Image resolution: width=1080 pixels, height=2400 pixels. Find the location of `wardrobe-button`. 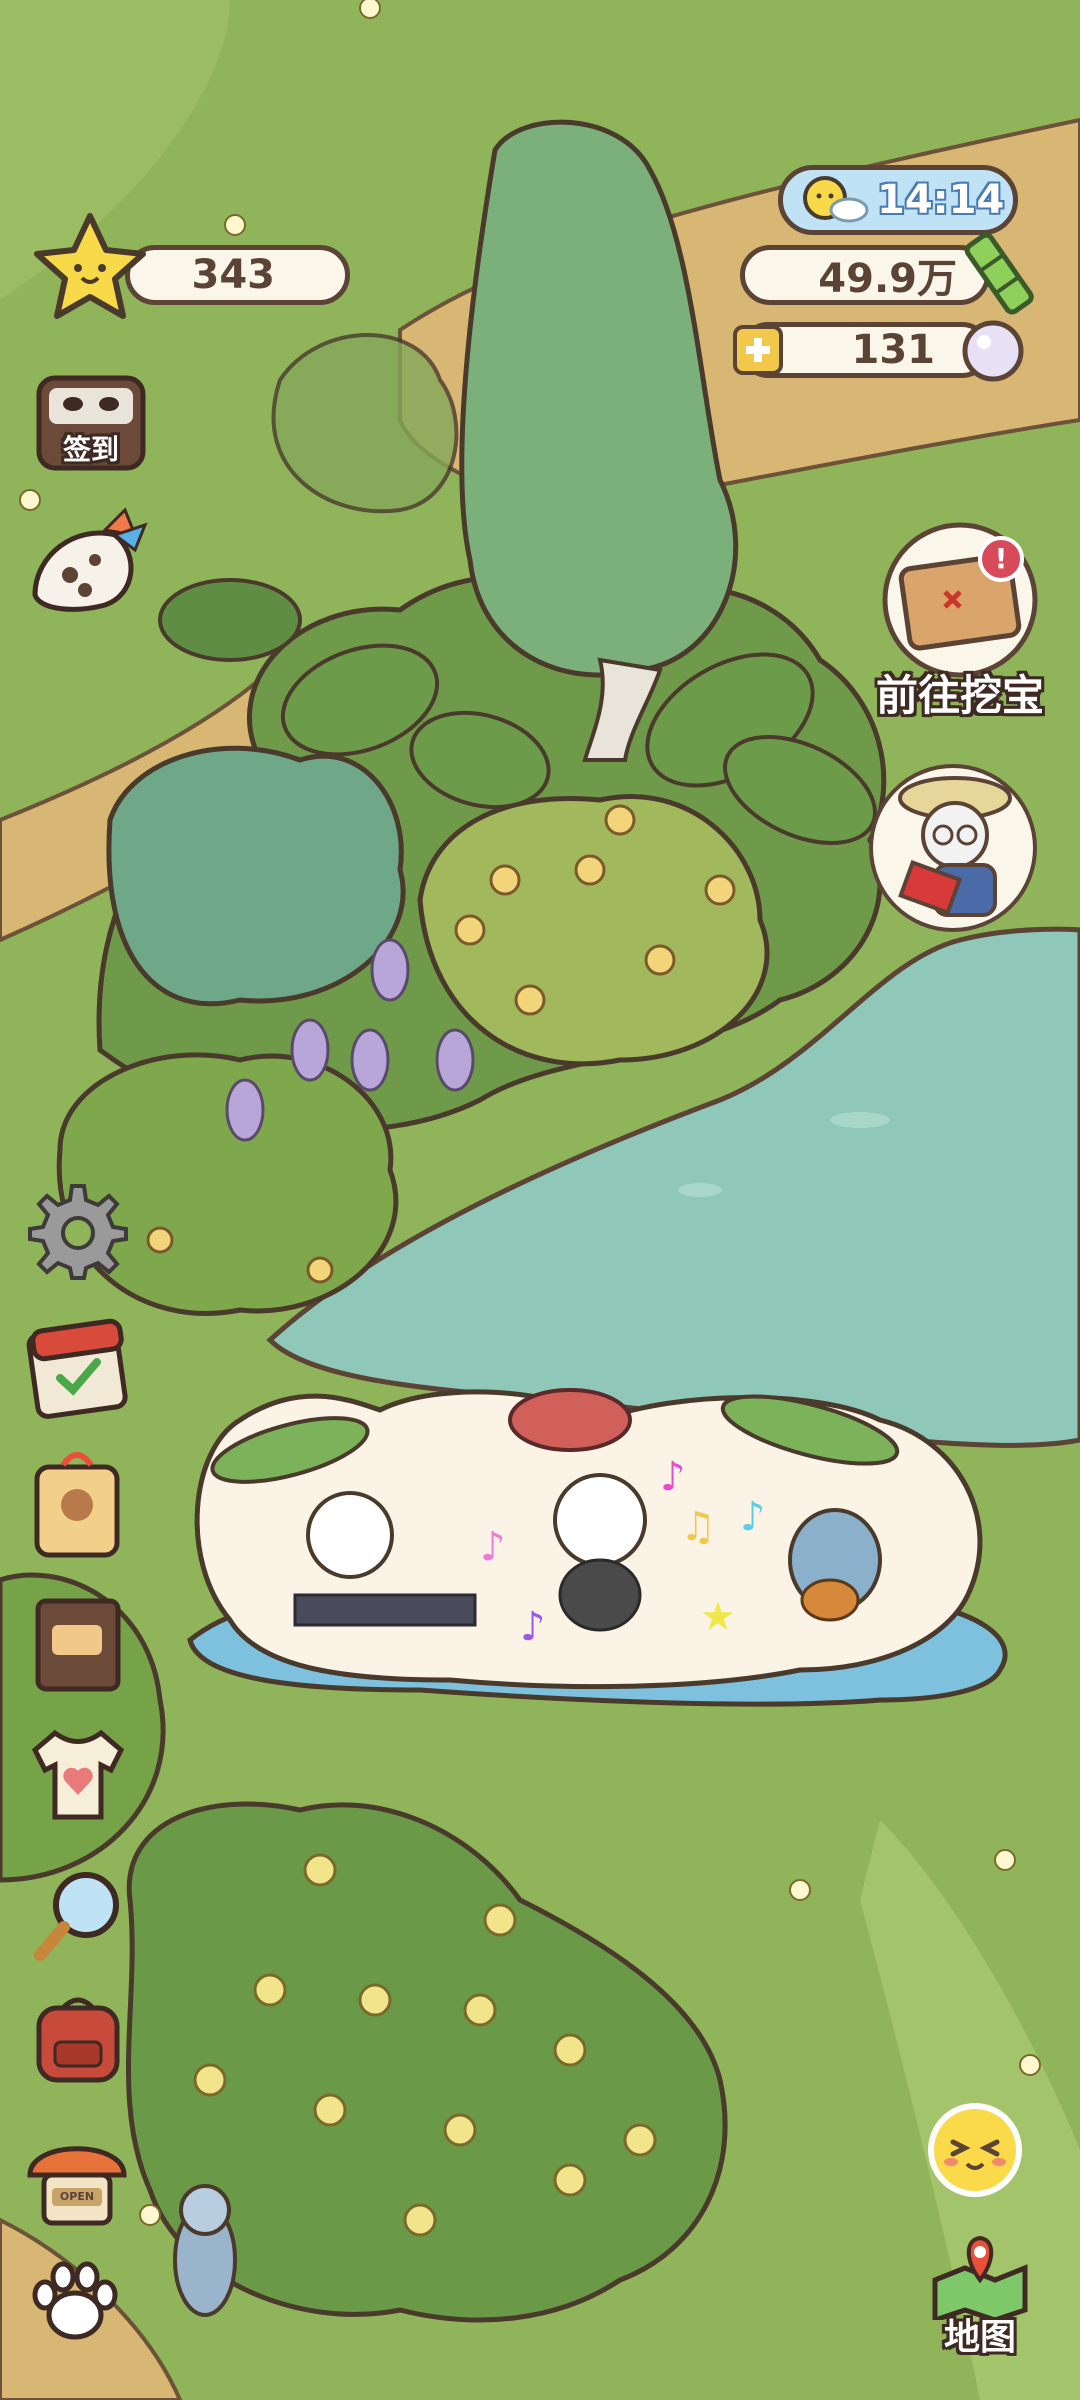

wardrobe-button is located at coordinates (77, 1775).